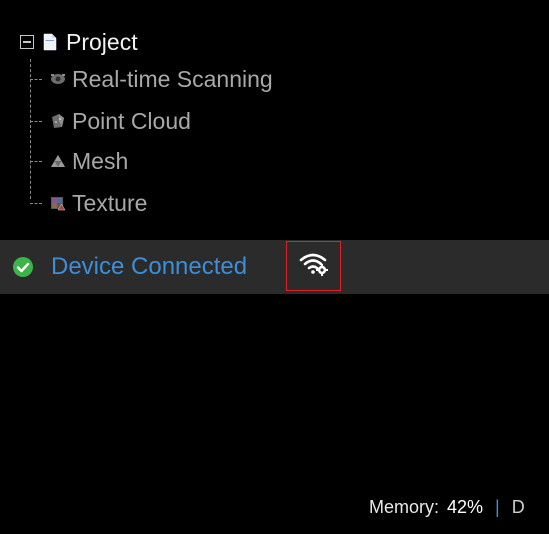 The height and width of the screenshot is (534, 549). I want to click on tree-item-real-time-scanning: Real-time Scanning, so click(151, 79).